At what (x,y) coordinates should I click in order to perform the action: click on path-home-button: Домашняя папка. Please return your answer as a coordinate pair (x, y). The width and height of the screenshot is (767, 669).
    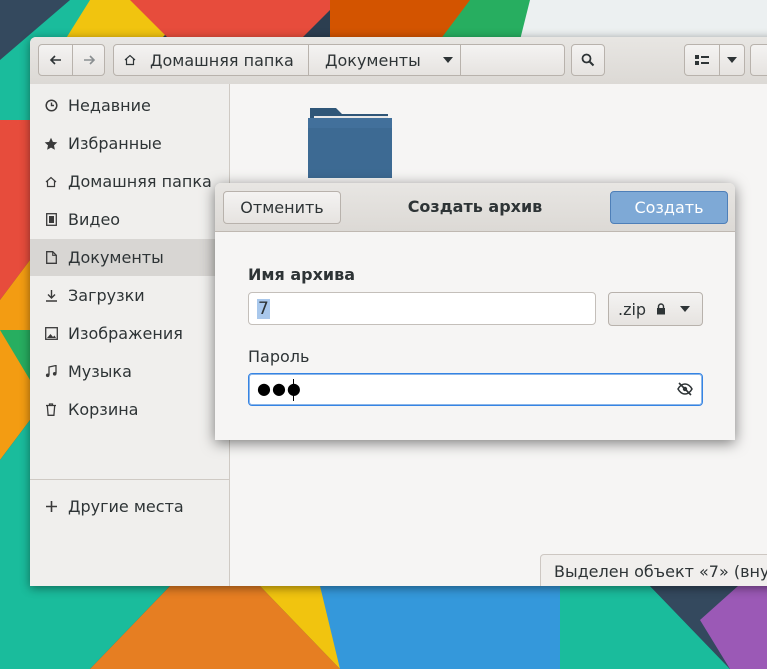
    Looking at the image, I should click on (211, 60).